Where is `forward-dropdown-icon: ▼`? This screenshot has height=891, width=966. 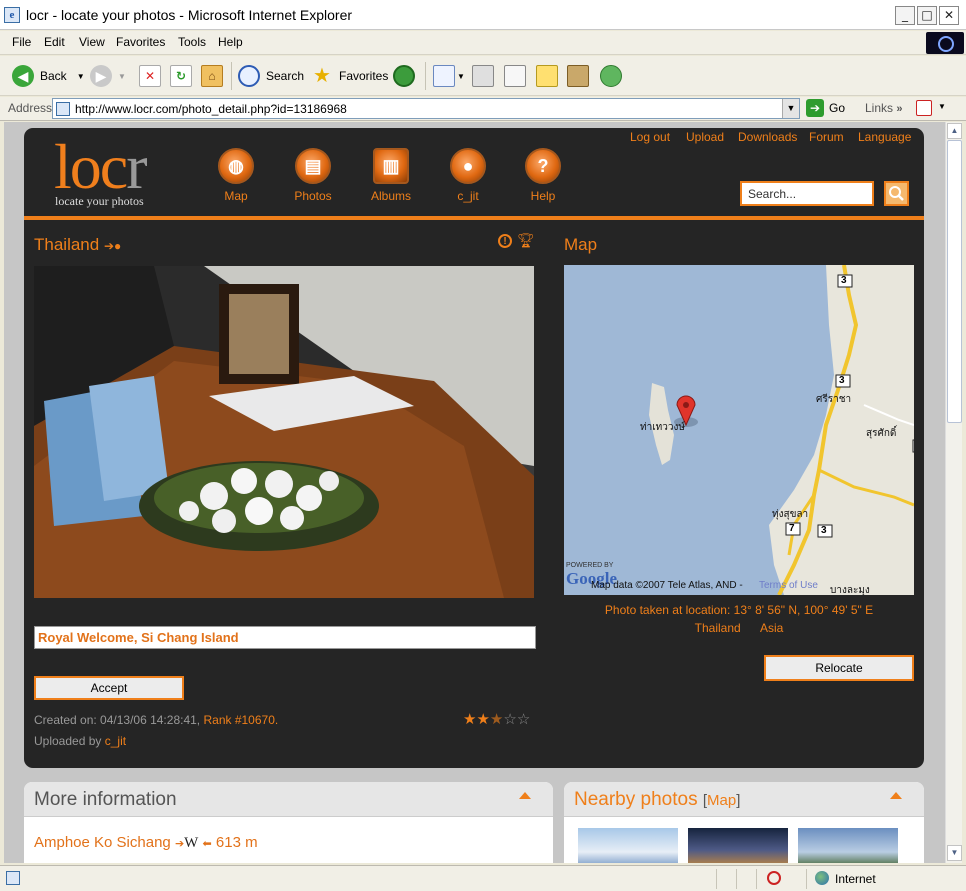
forward-dropdown-icon: ▼ is located at coordinates (122, 76).